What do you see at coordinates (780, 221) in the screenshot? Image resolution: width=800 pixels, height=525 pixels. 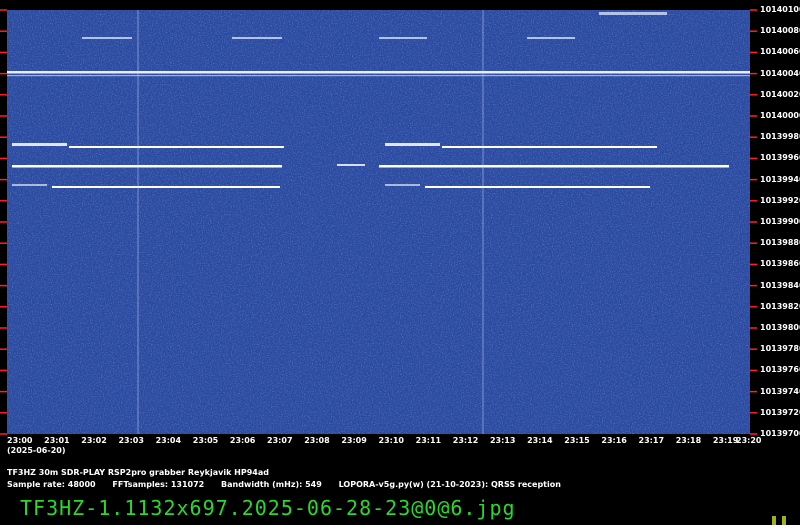 I see `frequency-label: 10139900` at bounding box center [780, 221].